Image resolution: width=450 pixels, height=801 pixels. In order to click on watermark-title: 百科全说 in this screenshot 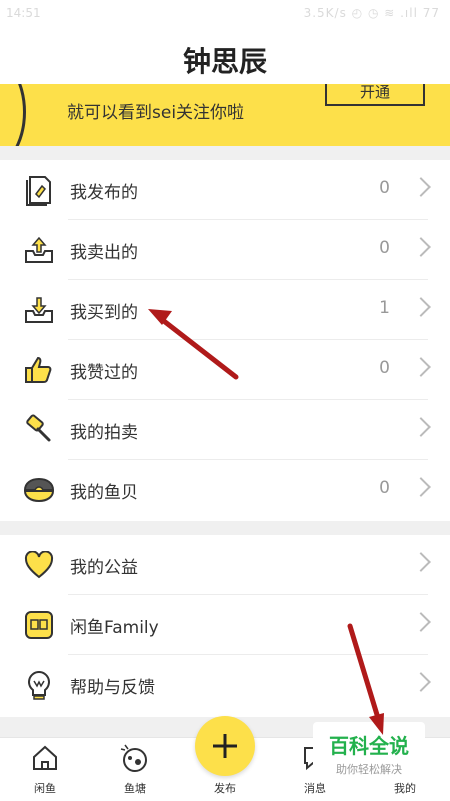, I will do `click(369, 746)`.